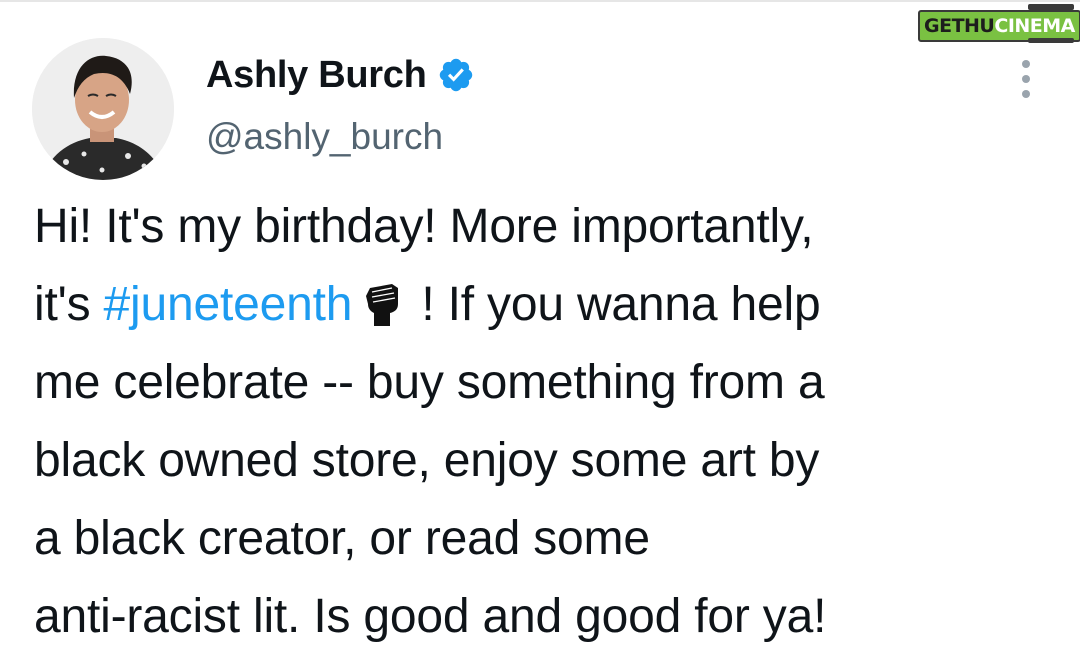 The image size is (1080, 656). I want to click on tweet-line-2-pre: it's, so click(69, 304).